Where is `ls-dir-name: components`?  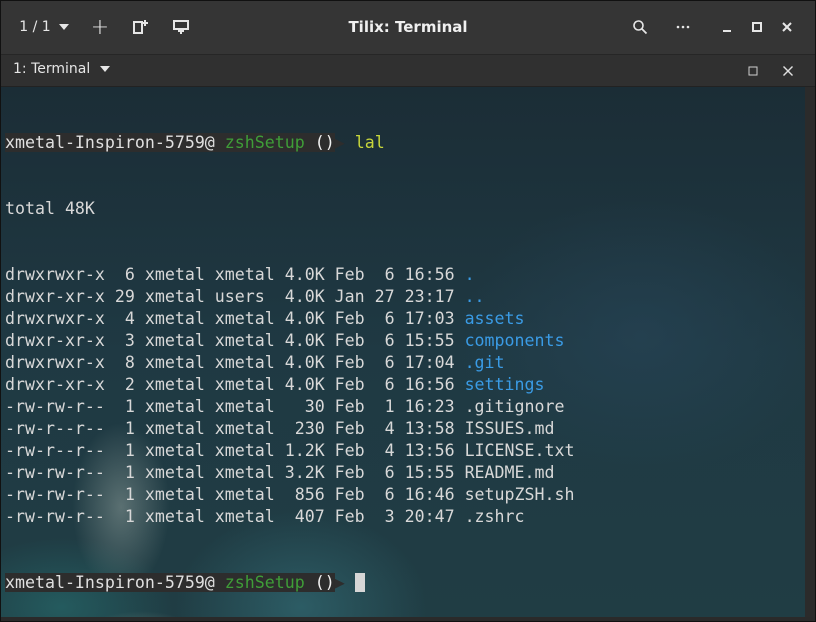
ls-dir-name: components is located at coordinates (514, 340).